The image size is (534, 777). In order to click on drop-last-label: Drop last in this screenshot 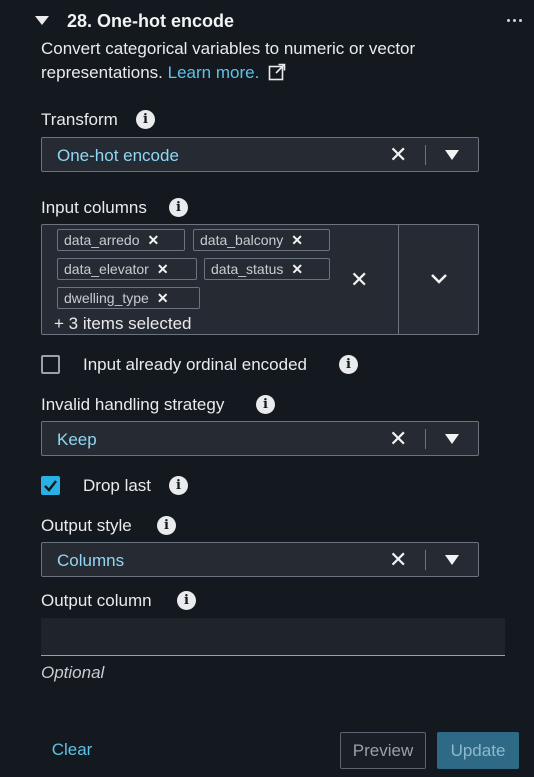, I will do `click(117, 485)`.